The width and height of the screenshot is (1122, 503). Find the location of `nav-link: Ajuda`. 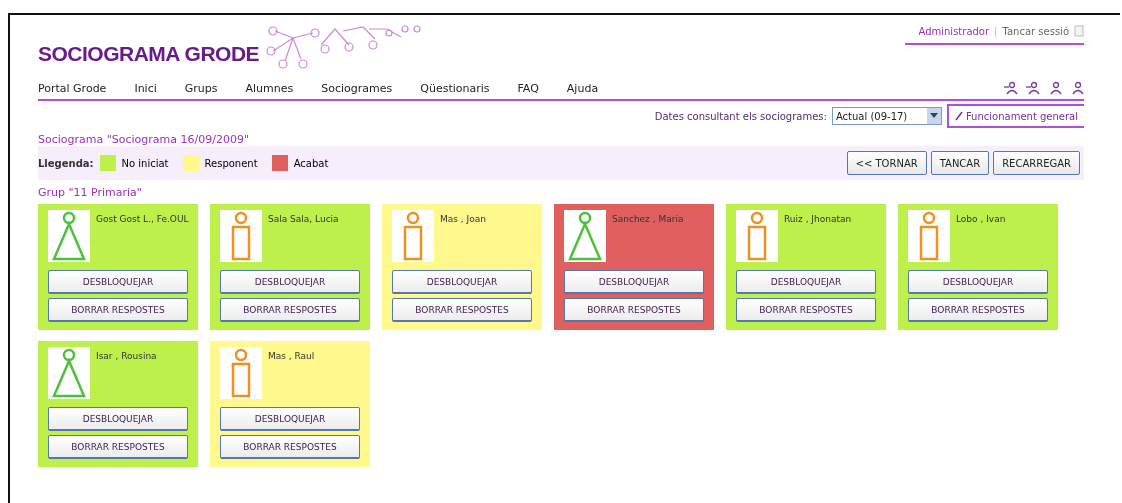

nav-link: Ajuda is located at coordinates (582, 88).